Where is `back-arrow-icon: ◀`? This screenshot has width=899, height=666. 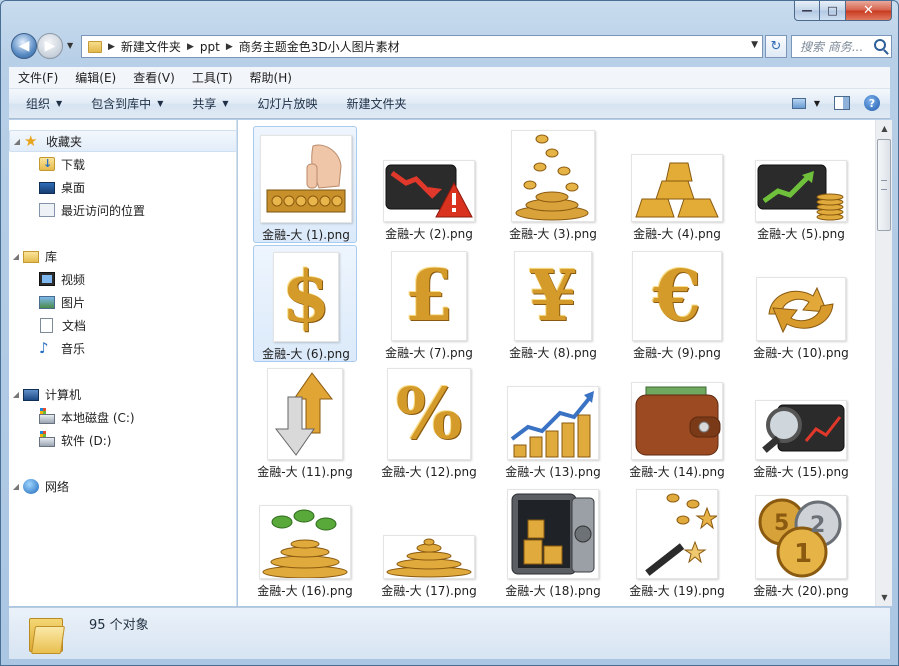
back-arrow-icon: ◀ is located at coordinates (24, 46).